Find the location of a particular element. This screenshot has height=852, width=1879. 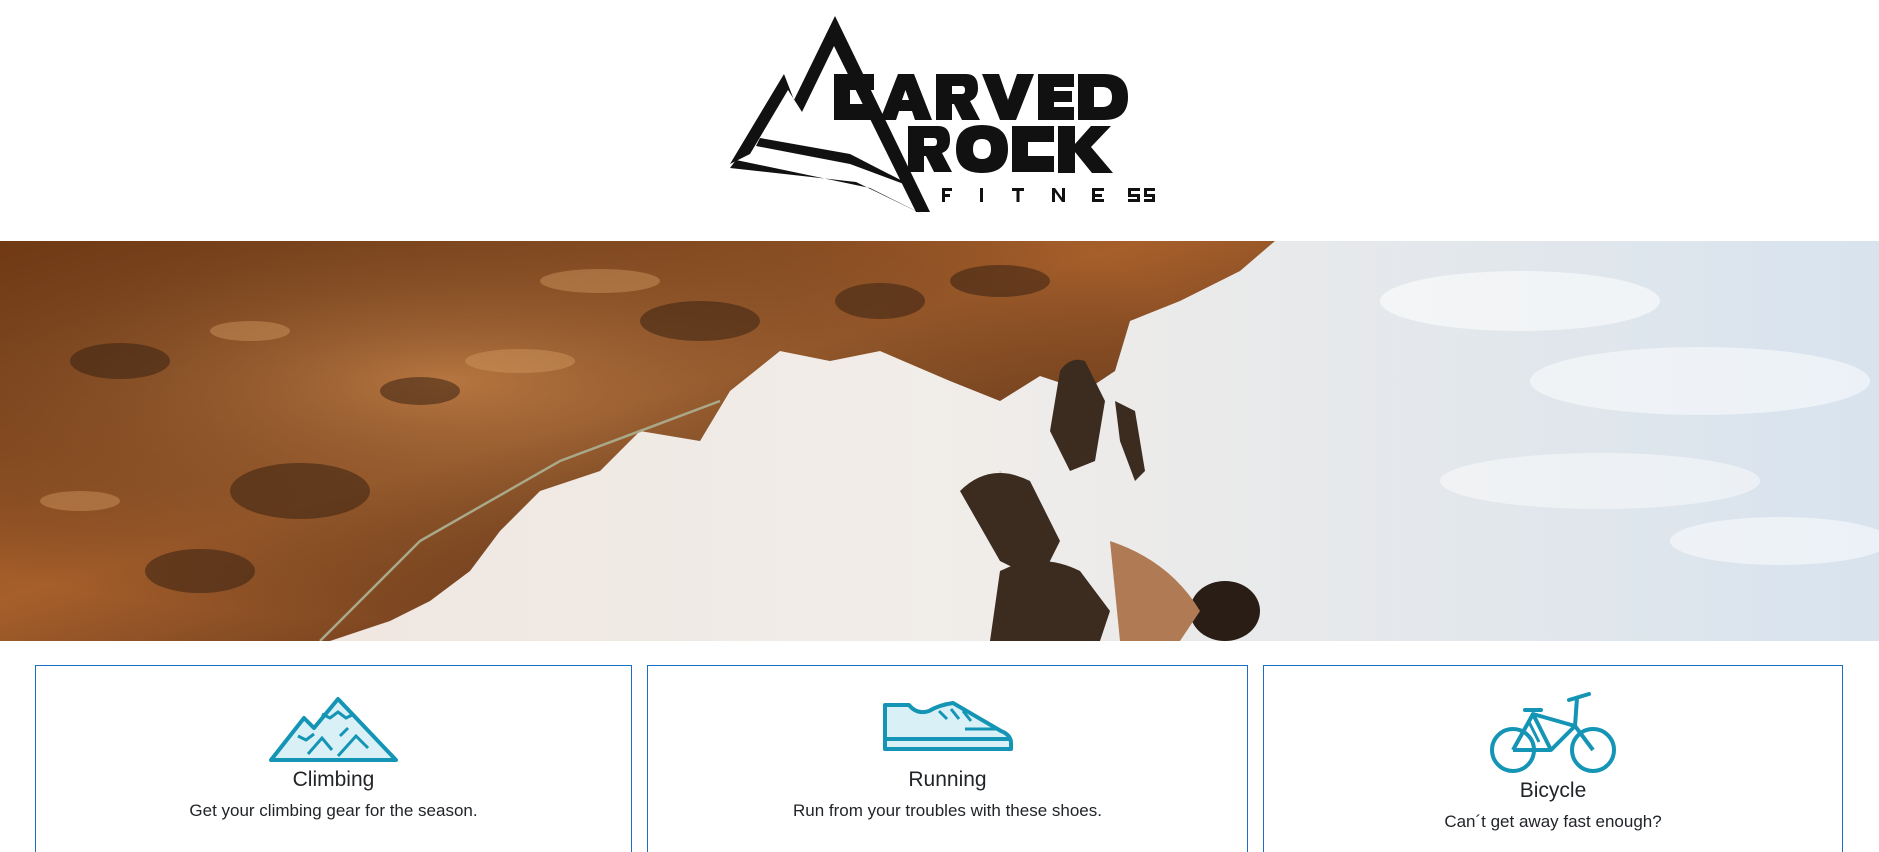

category-title: Bicycle is located at coordinates (1553, 790).